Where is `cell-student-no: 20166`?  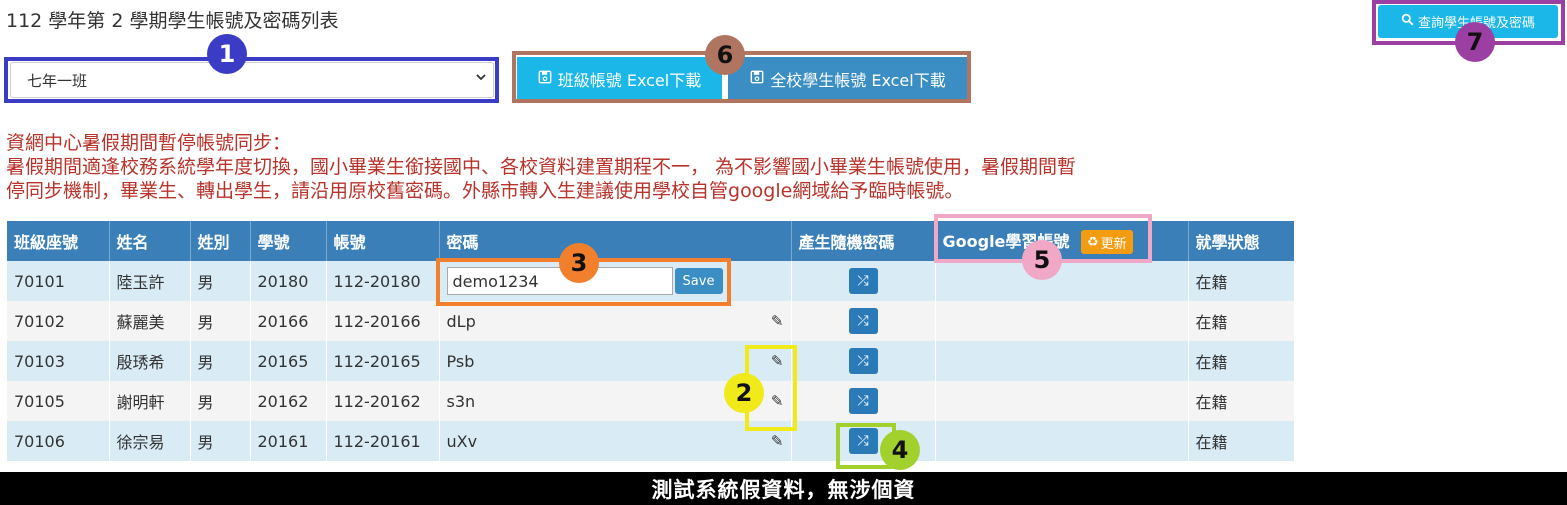 cell-student-no: 20166 is located at coordinates (288, 321).